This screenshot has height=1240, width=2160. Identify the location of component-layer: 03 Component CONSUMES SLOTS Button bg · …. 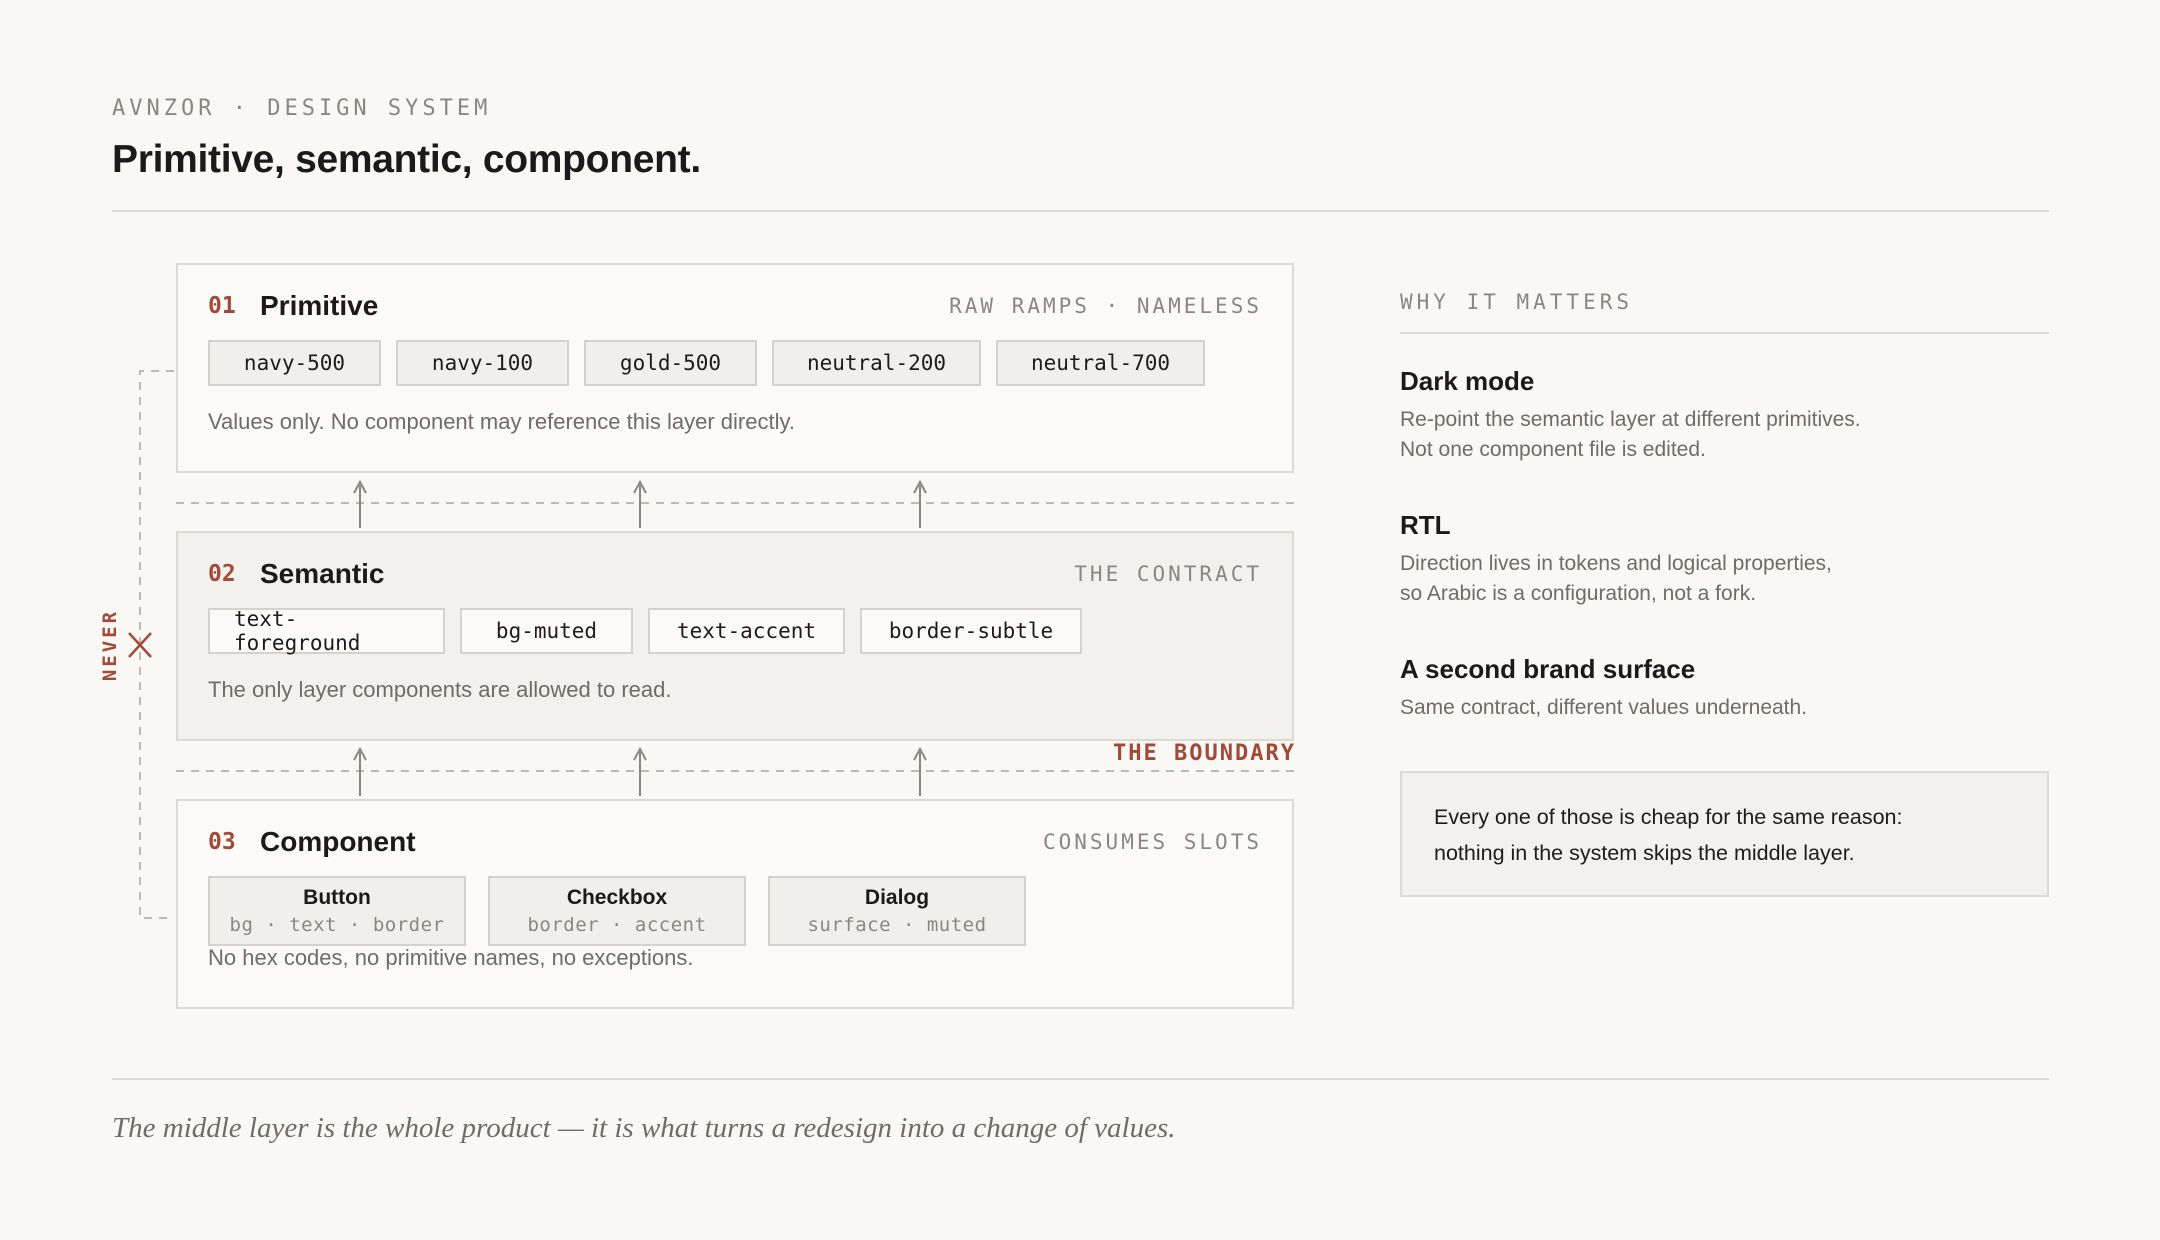
(735, 904).